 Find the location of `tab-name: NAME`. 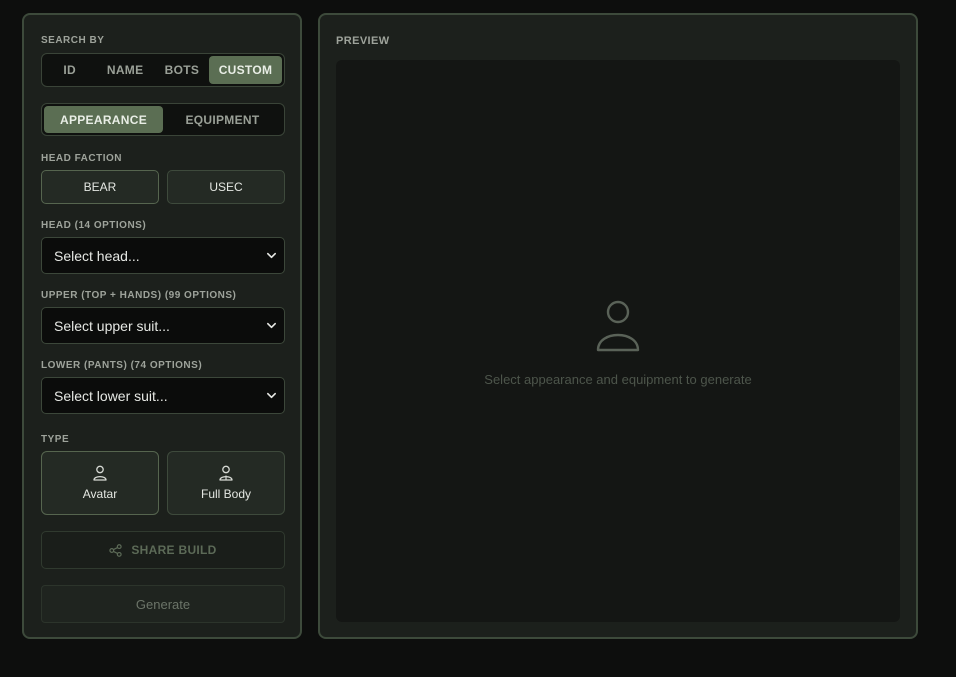

tab-name: NAME is located at coordinates (125, 70).